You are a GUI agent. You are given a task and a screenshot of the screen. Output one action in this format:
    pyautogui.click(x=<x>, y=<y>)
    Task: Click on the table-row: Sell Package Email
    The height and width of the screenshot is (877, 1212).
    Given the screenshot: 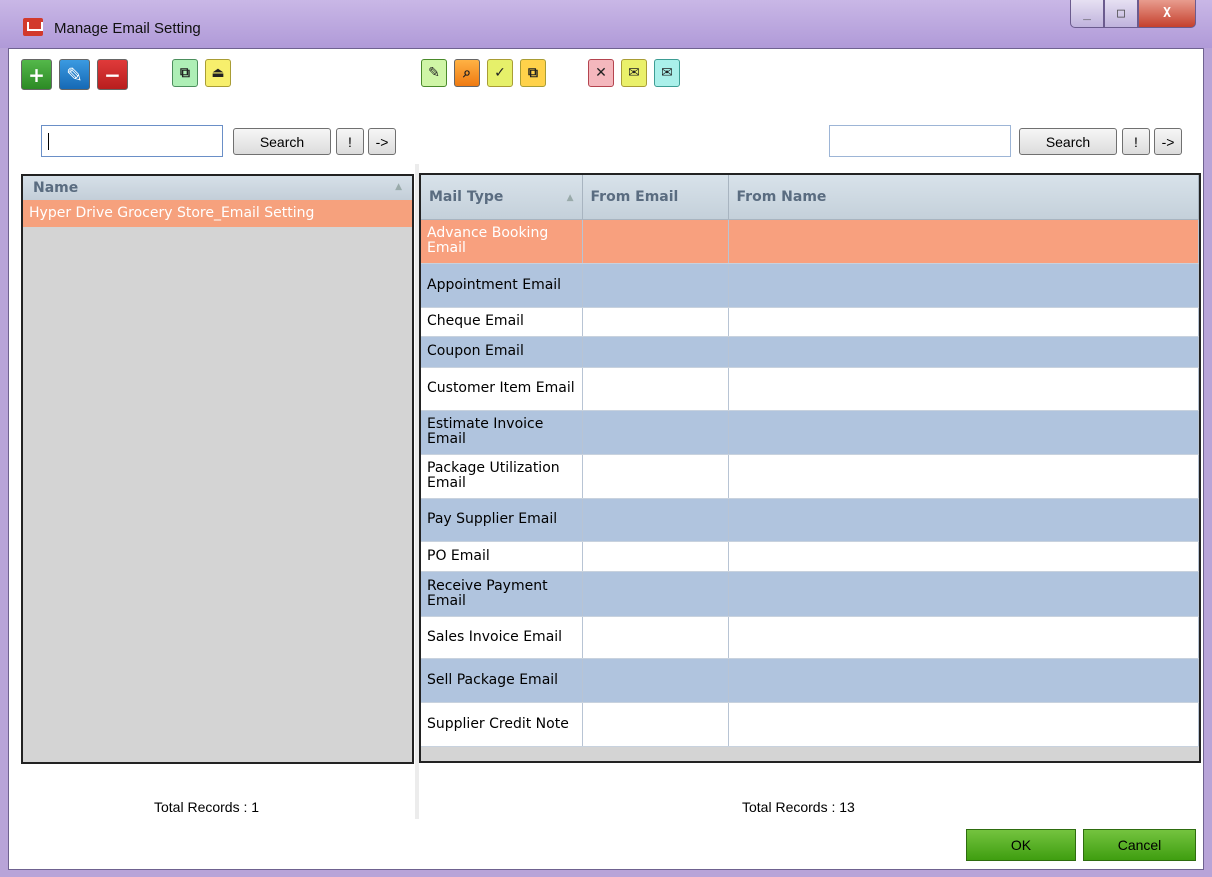 What is the action you would take?
    pyautogui.click(x=810, y=680)
    